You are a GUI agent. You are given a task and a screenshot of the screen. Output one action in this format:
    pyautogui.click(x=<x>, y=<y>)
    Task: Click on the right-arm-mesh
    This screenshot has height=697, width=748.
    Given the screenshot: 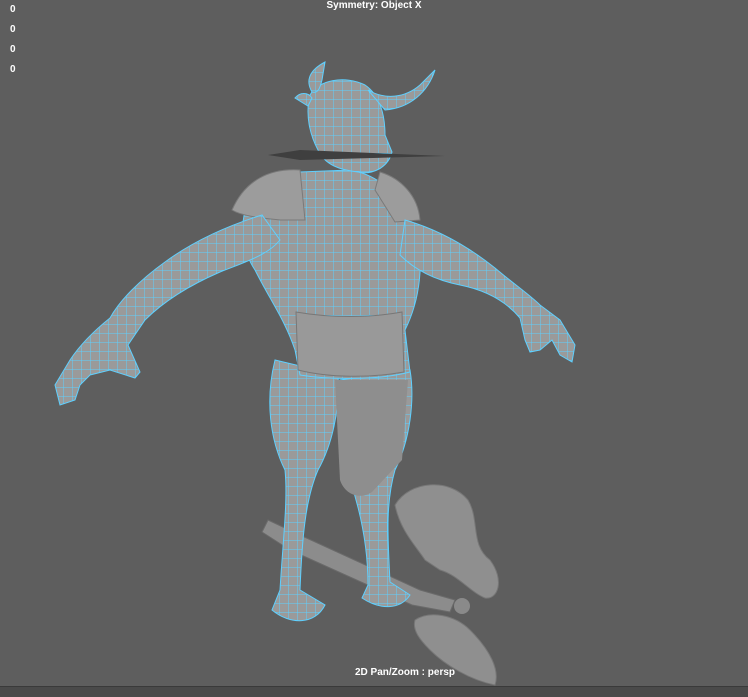 What is the action you would take?
    pyautogui.click(x=487, y=291)
    